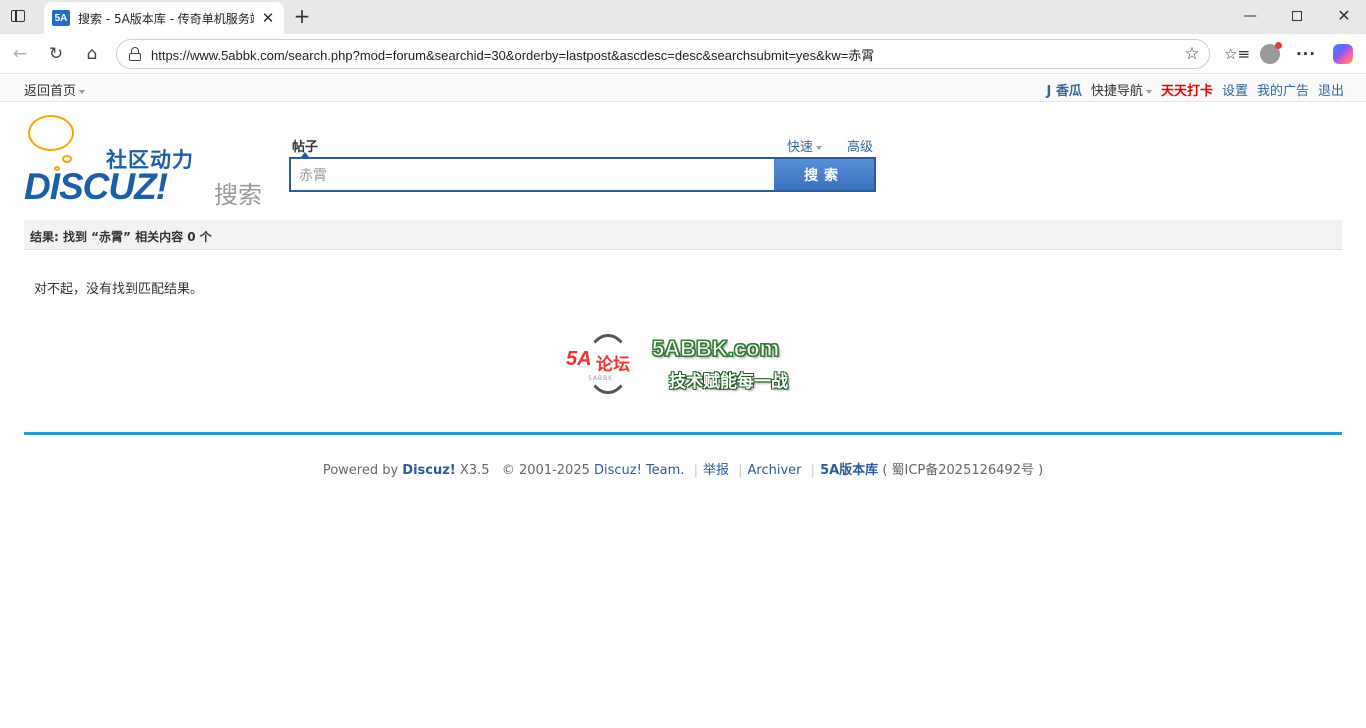 The height and width of the screenshot is (728, 1366). Describe the element at coordinates (683, 364) in the screenshot. I see `promo-banner: 5A 论坛 5ABBK 5ABBK.com 技术赋能每一战` at that location.